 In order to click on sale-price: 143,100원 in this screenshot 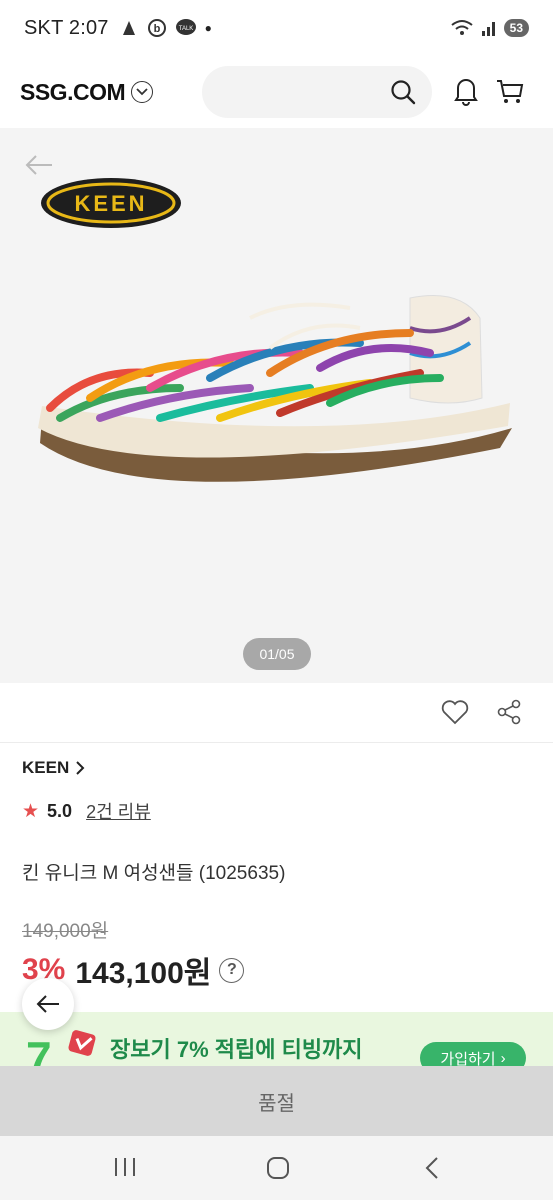, I will do `click(143, 973)`.